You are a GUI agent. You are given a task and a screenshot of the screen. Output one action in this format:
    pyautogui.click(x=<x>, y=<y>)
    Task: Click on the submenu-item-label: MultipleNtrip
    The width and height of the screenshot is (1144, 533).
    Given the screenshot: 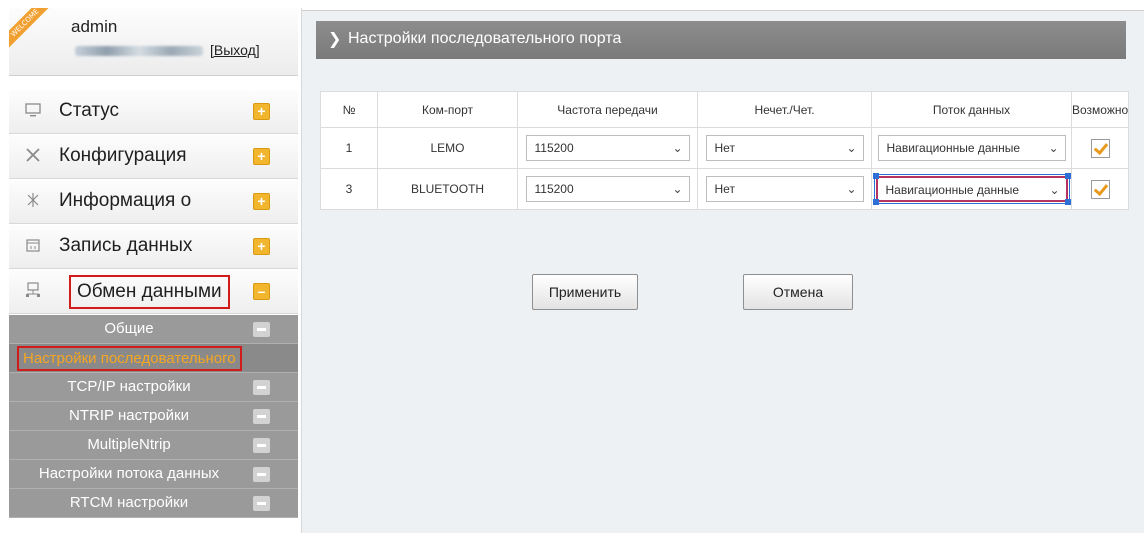 What is the action you would take?
    pyautogui.click(x=129, y=444)
    